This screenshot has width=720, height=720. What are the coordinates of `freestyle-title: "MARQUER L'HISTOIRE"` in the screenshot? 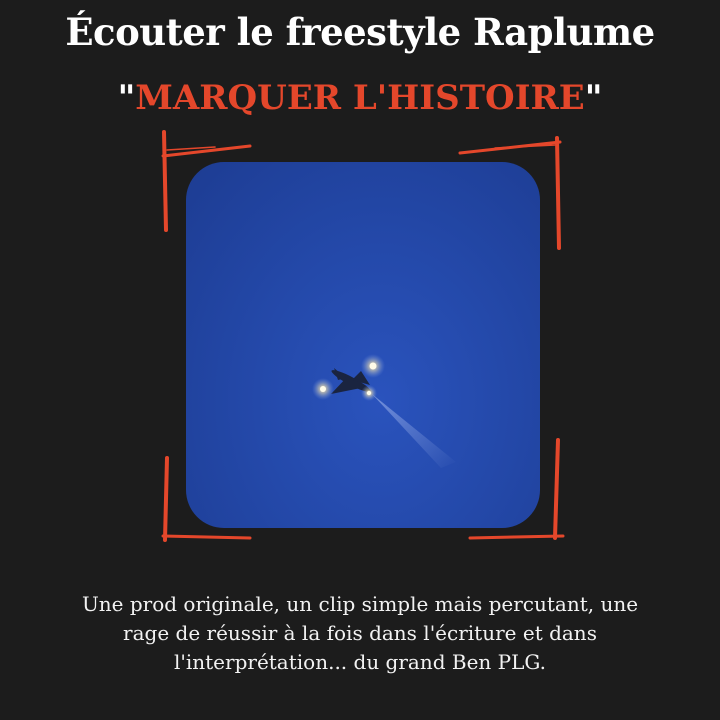 It's located at (360, 98).